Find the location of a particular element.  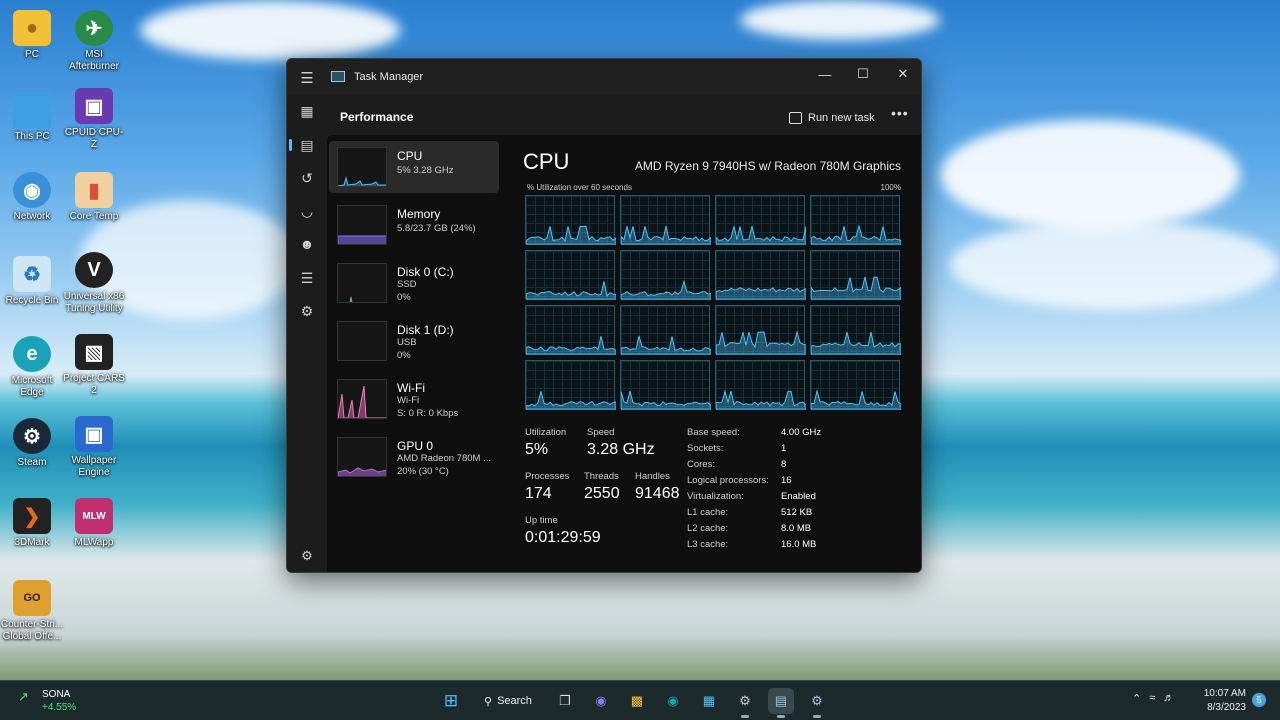

page-header: Performance Run new task ••• is located at coordinates (624, 115).